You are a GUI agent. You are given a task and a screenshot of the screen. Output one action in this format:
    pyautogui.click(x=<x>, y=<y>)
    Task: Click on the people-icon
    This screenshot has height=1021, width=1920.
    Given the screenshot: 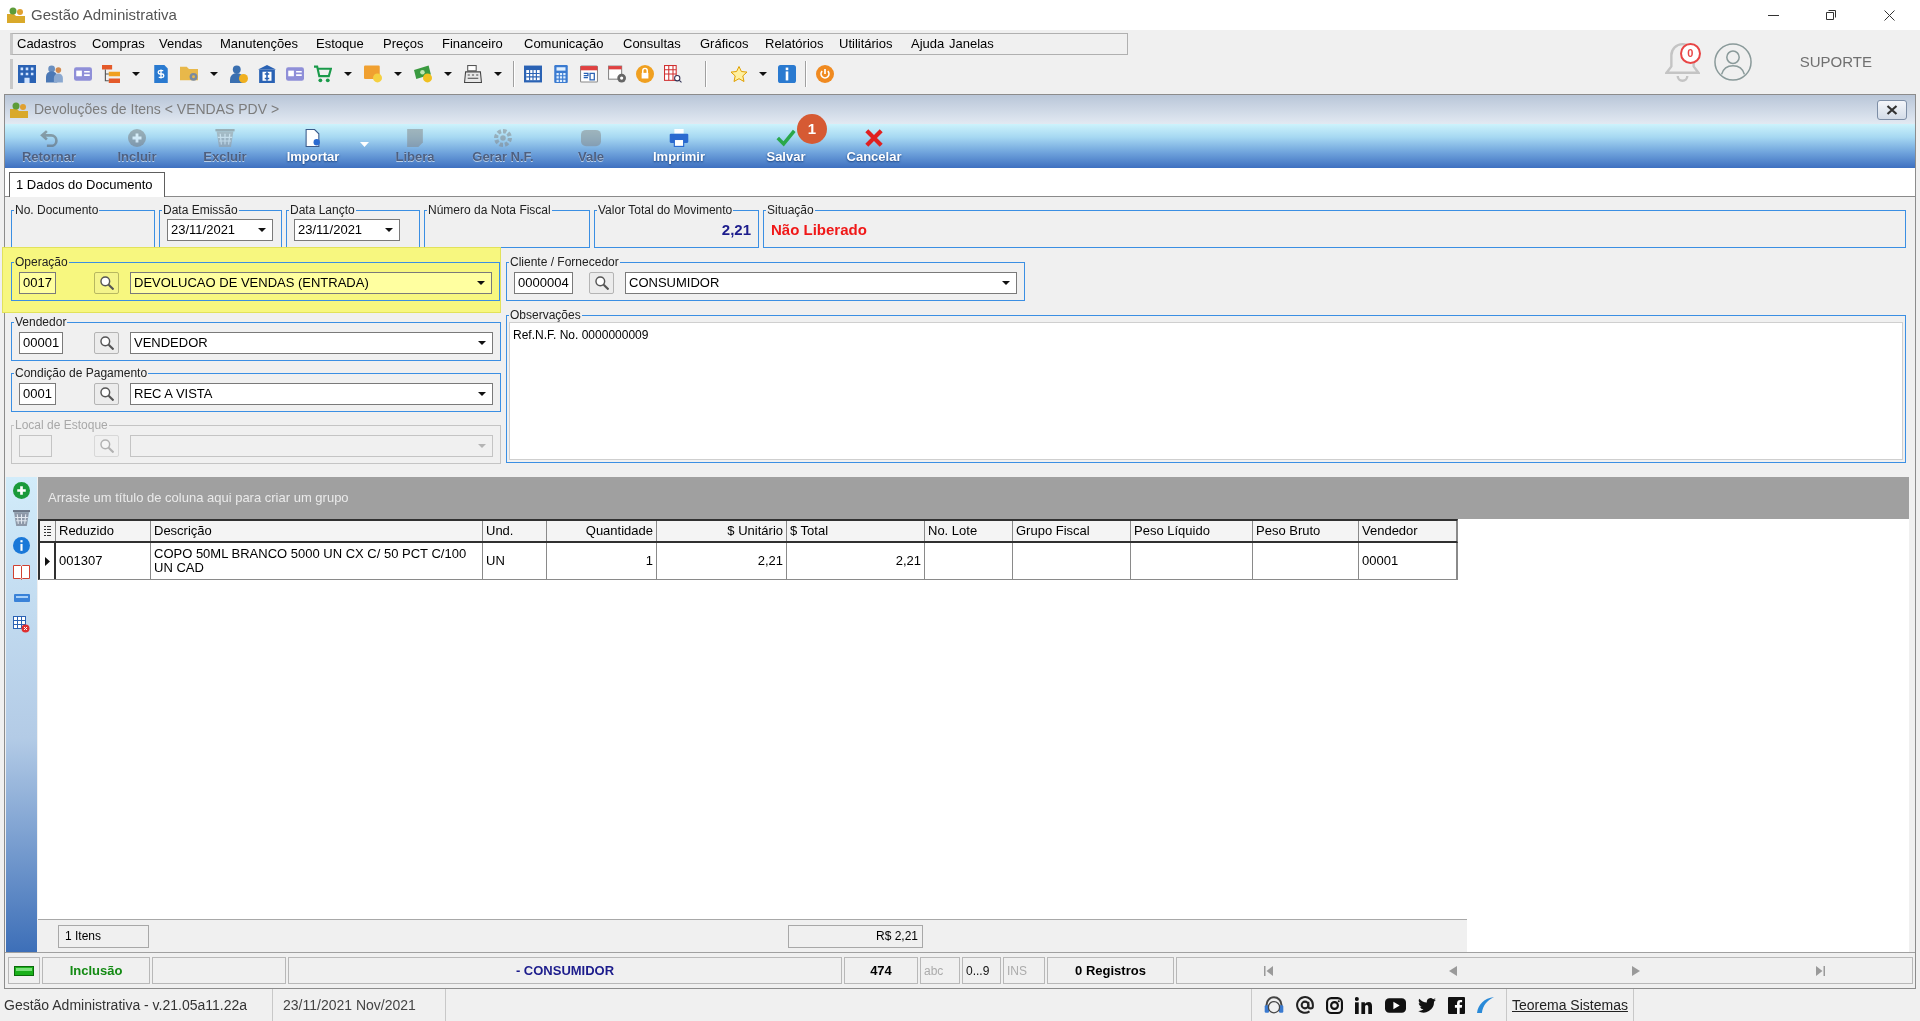 What is the action you would take?
    pyautogui.click(x=55, y=74)
    